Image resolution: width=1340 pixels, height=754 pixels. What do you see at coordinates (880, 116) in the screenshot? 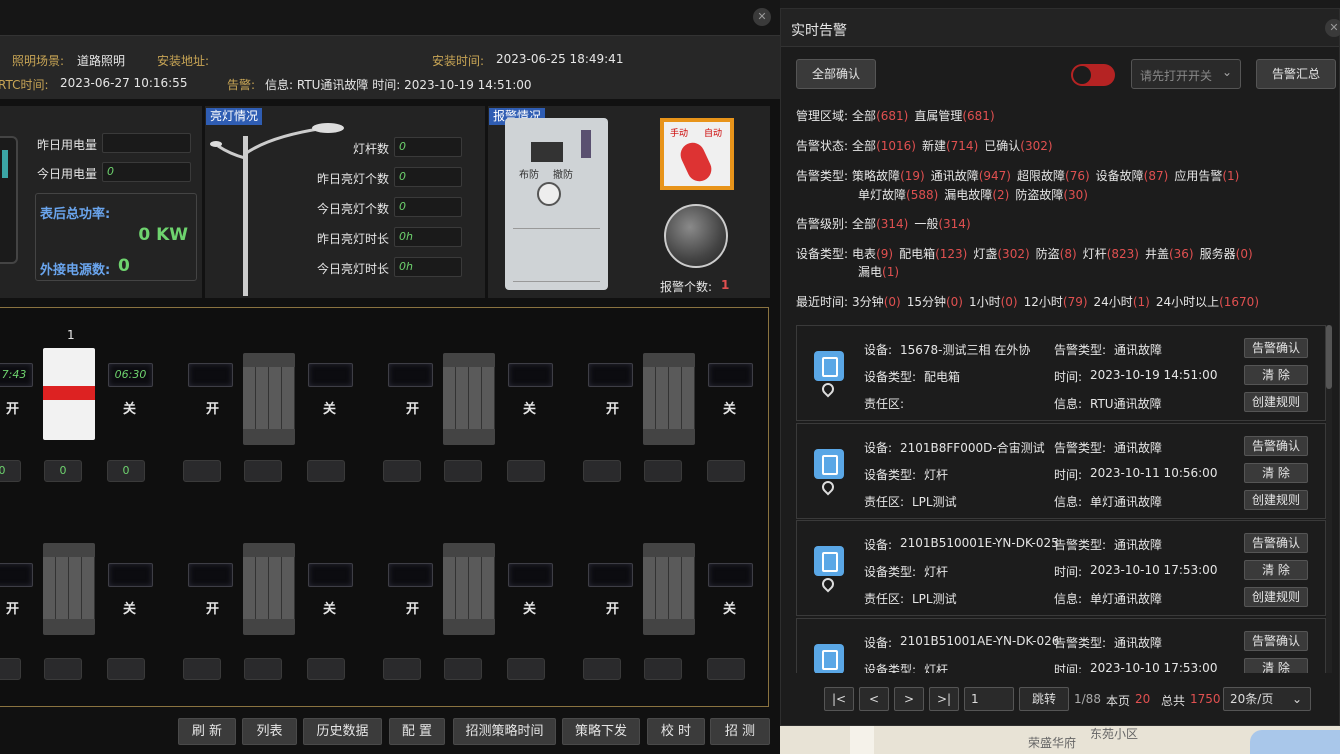
I see `filter-option: 全部(681)` at bounding box center [880, 116].